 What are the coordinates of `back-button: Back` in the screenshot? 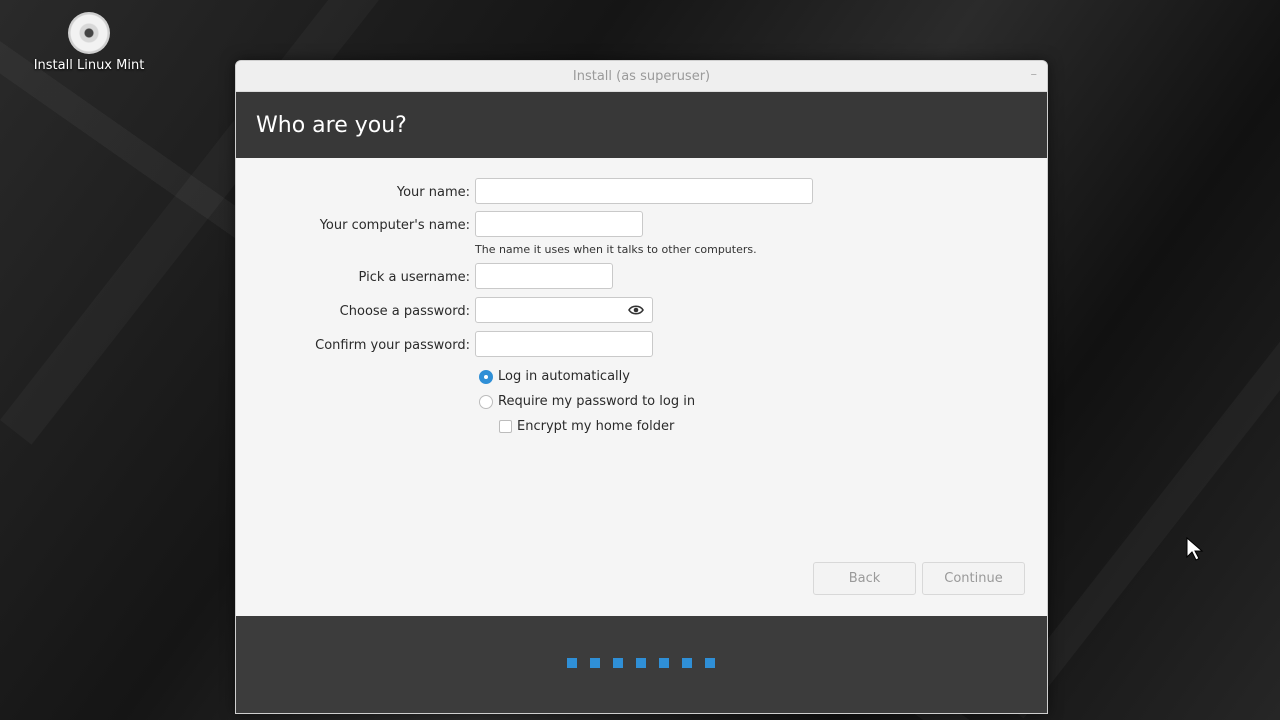 It's located at (864, 578).